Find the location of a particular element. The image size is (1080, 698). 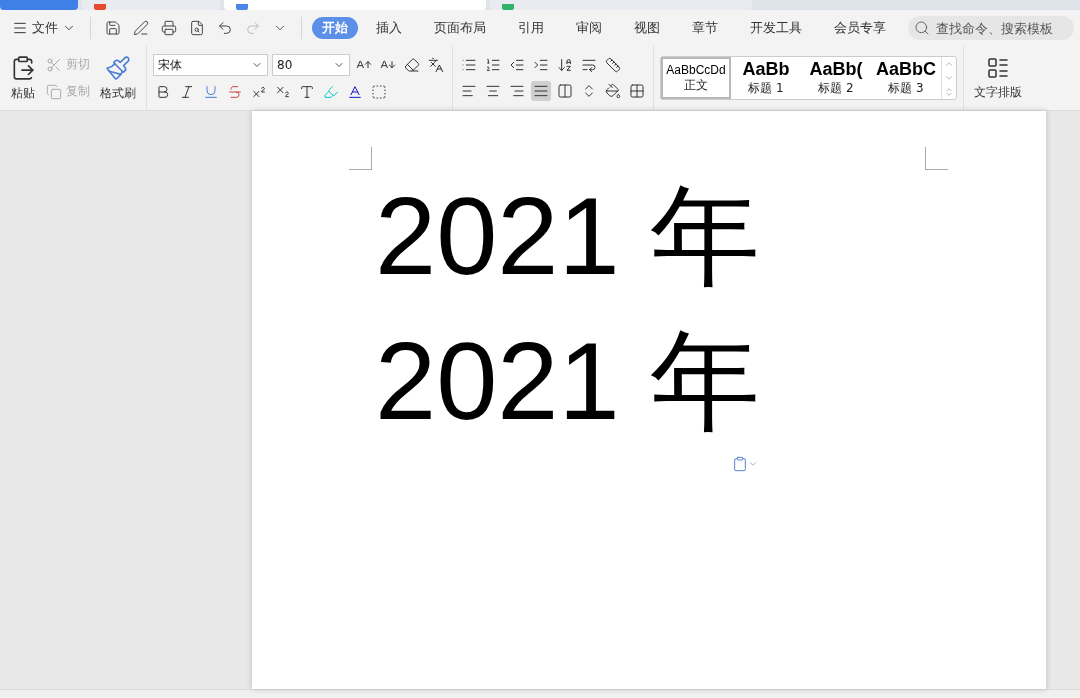

style-name: 标题 3 is located at coordinates (906, 88).